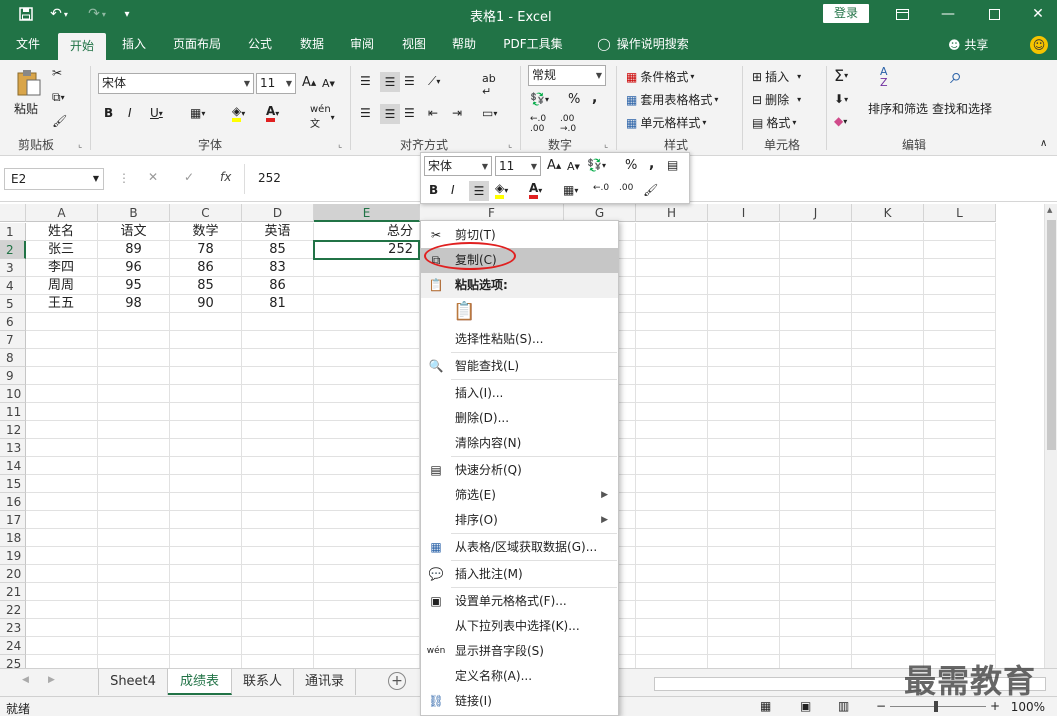  I want to click on cell-h17, so click(672, 520).